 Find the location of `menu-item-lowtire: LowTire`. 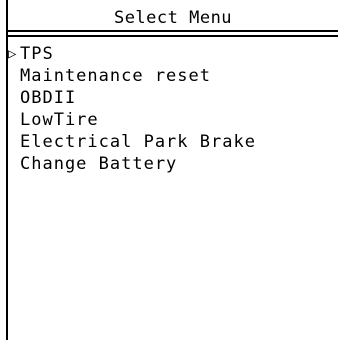

menu-item-lowtire: LowTire is located at coordinates (172, 120).